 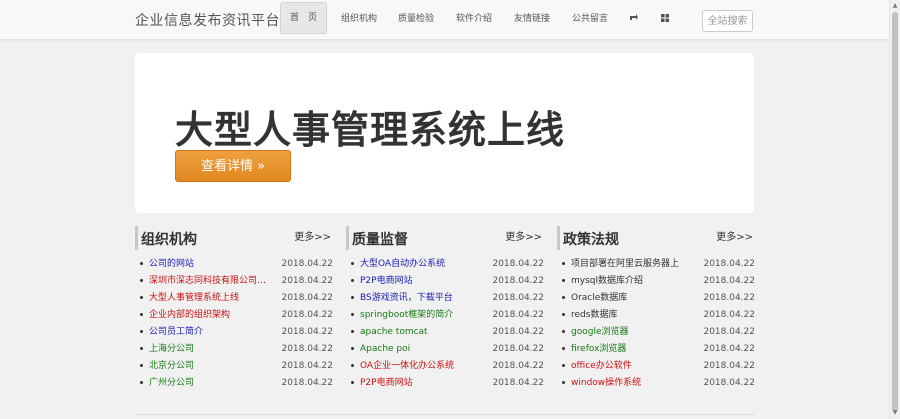 I want to click on list-item: google浏览器 2018.04.22, so click(x=657, y=332).